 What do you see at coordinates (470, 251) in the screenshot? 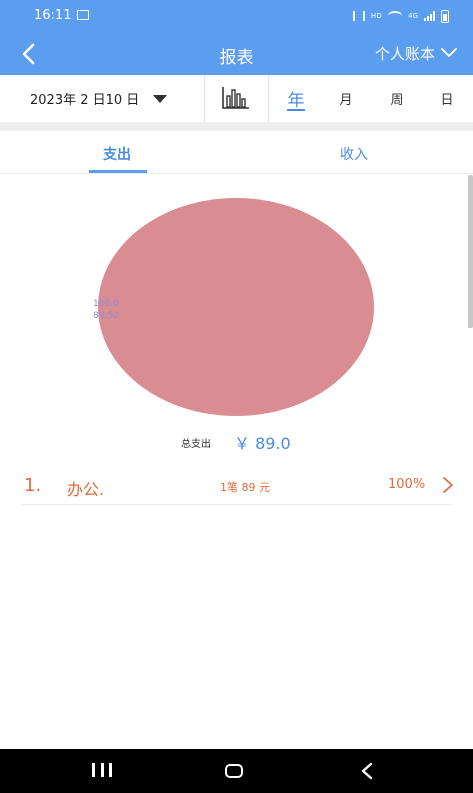
I see `scrollbar` at bounding box center [470, 251].